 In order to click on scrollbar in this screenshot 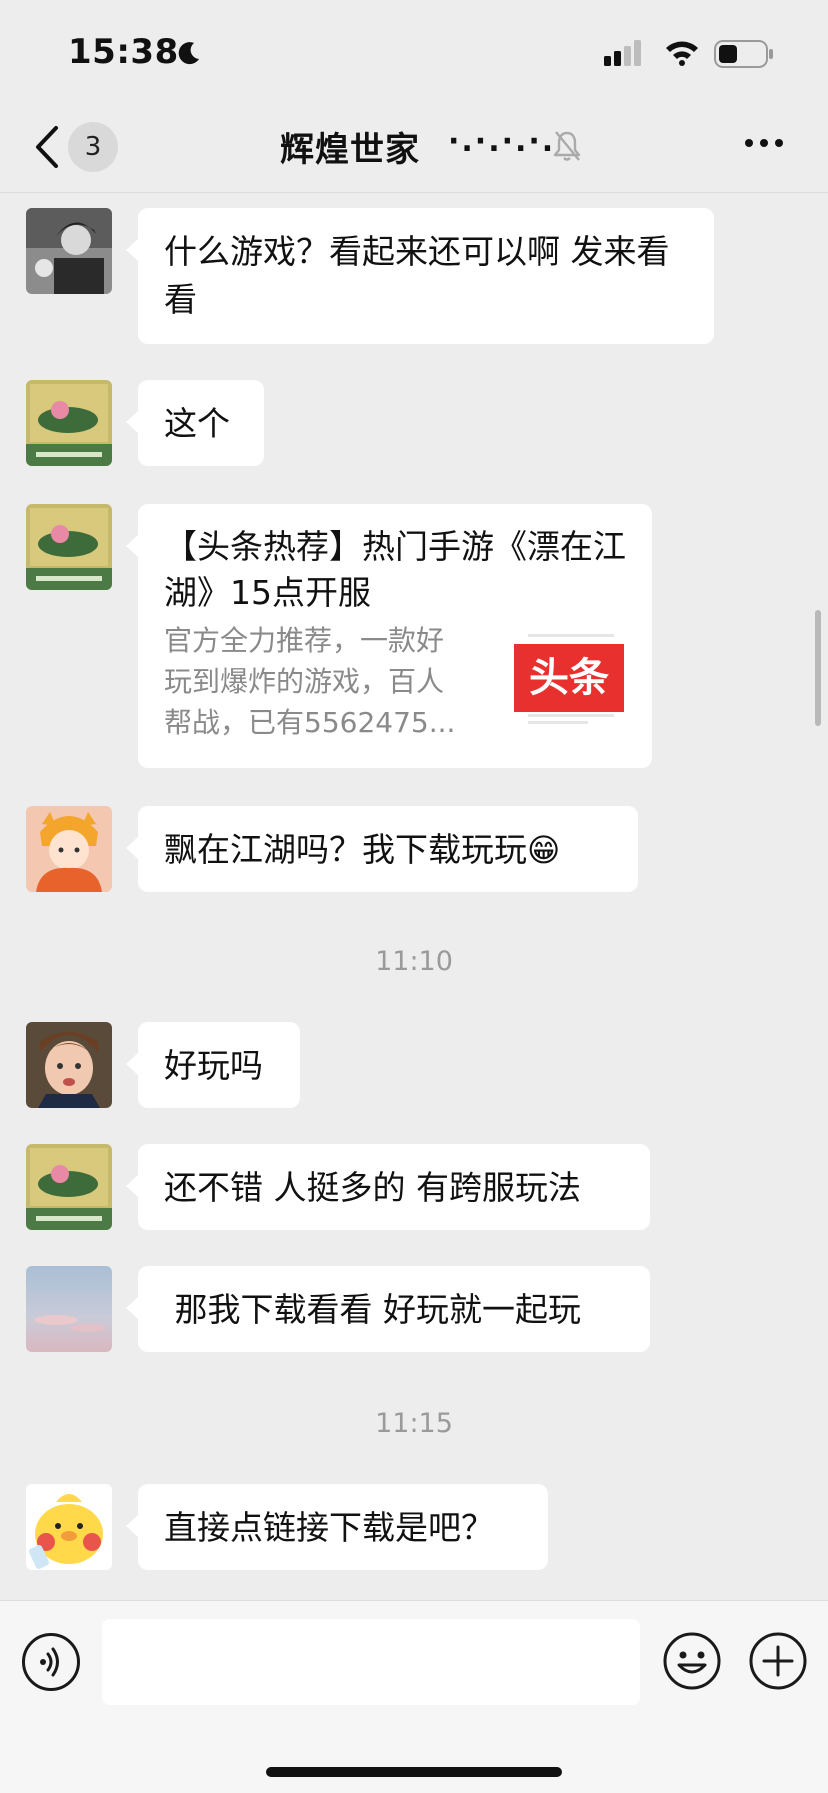, I will do `click(818, 668)`.